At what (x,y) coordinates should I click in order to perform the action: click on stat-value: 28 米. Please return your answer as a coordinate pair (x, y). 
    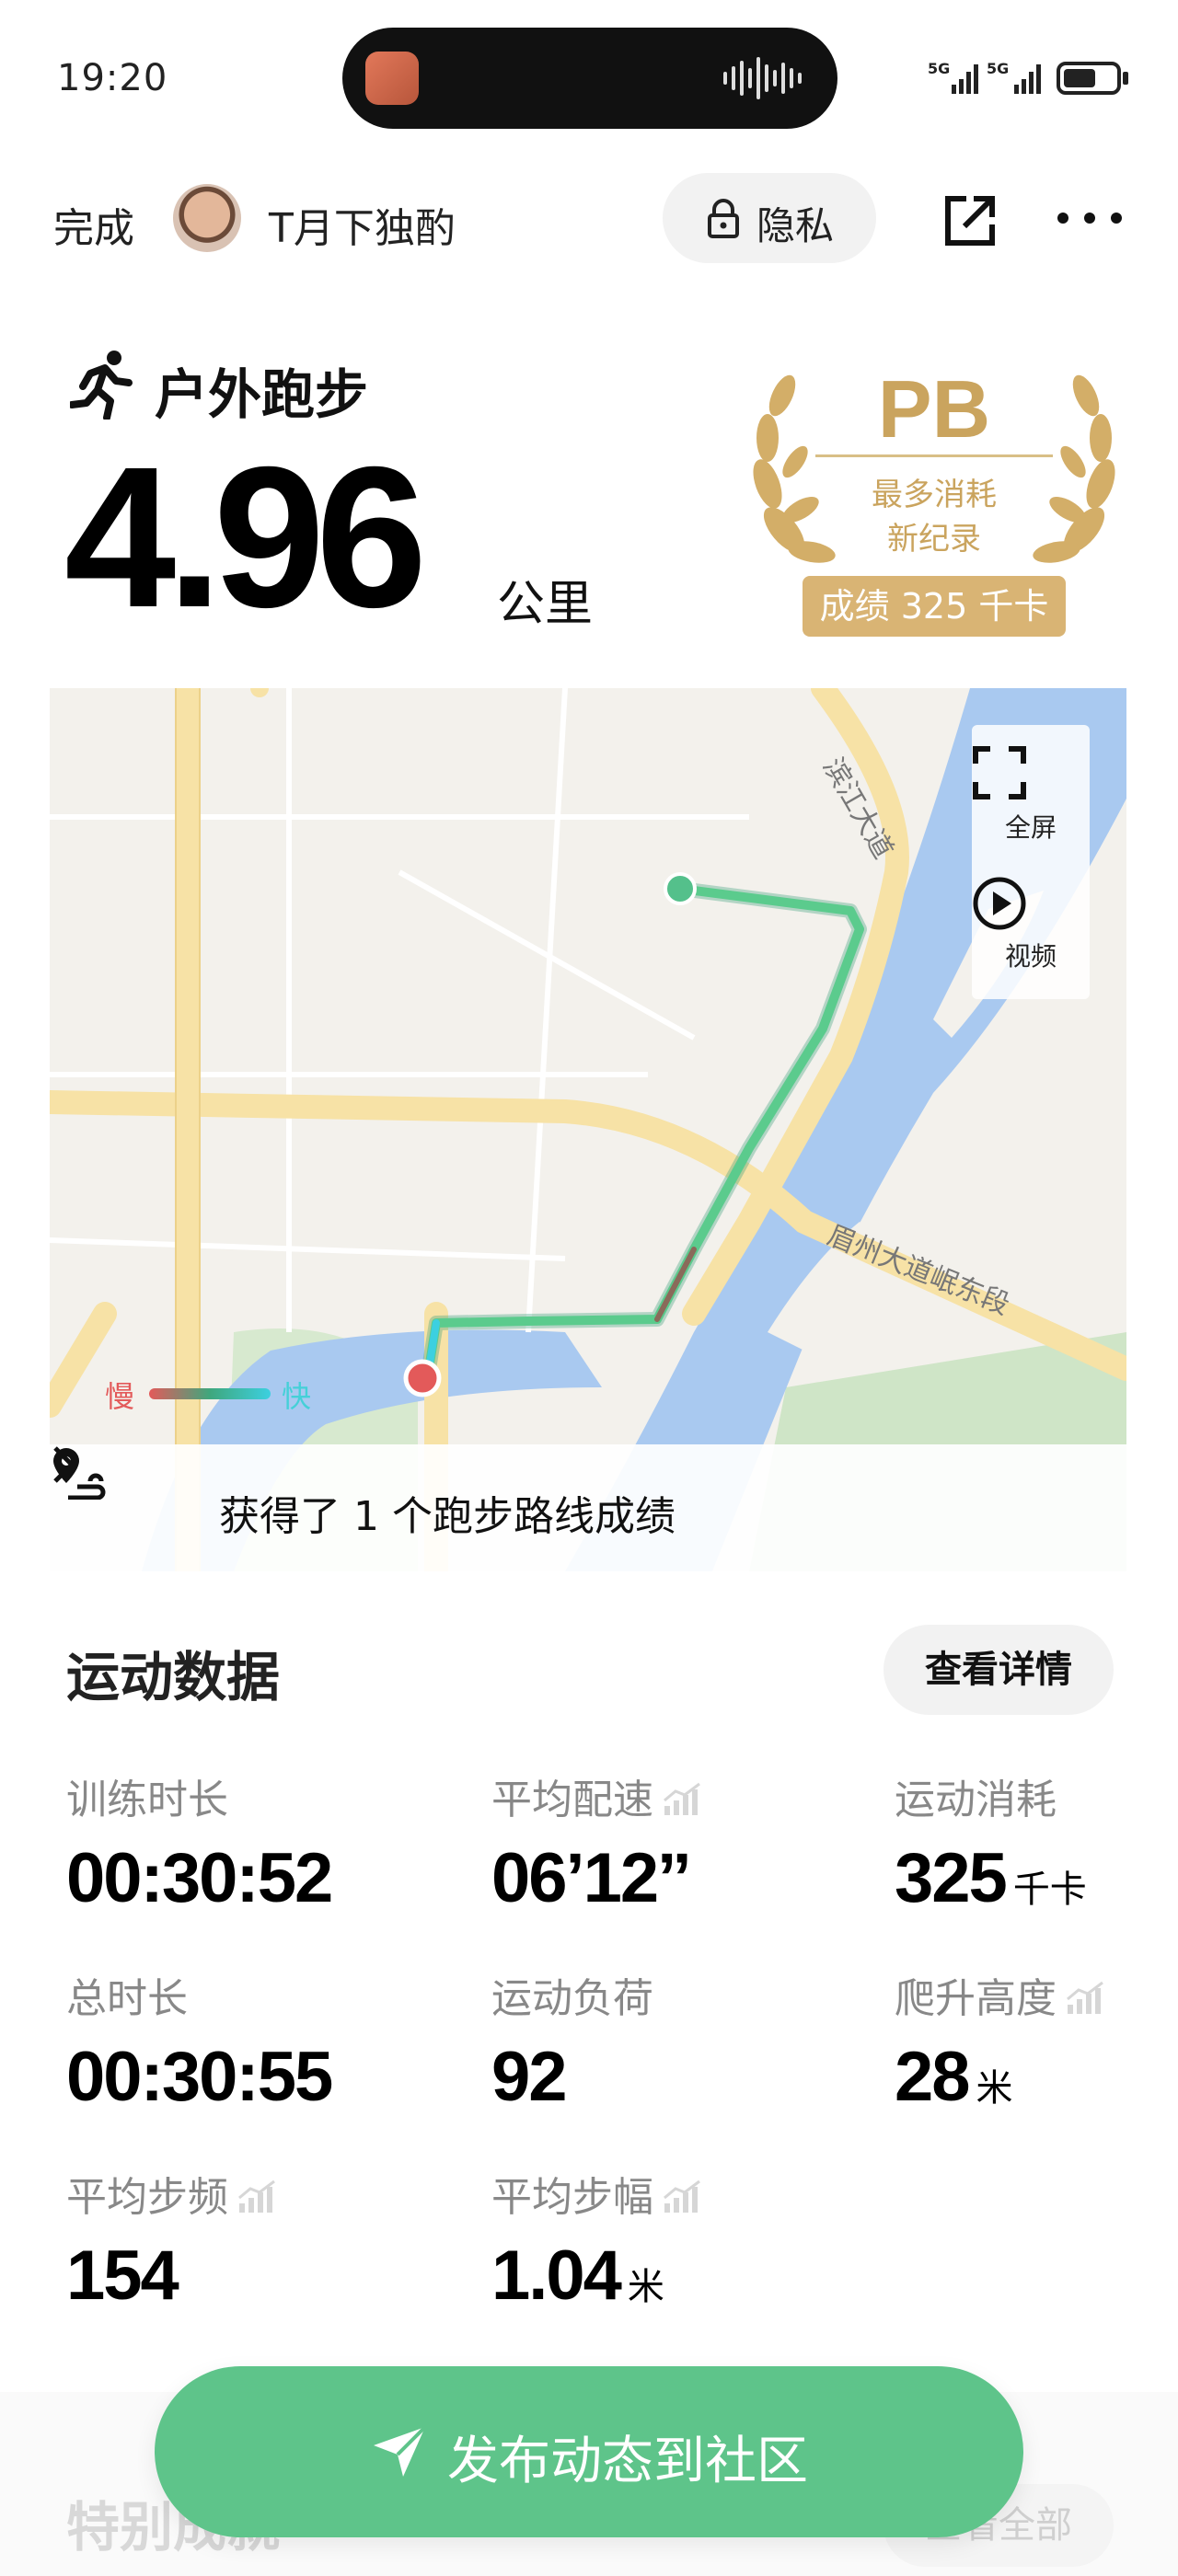
    Looking at the image, I should click on (954, 2077).